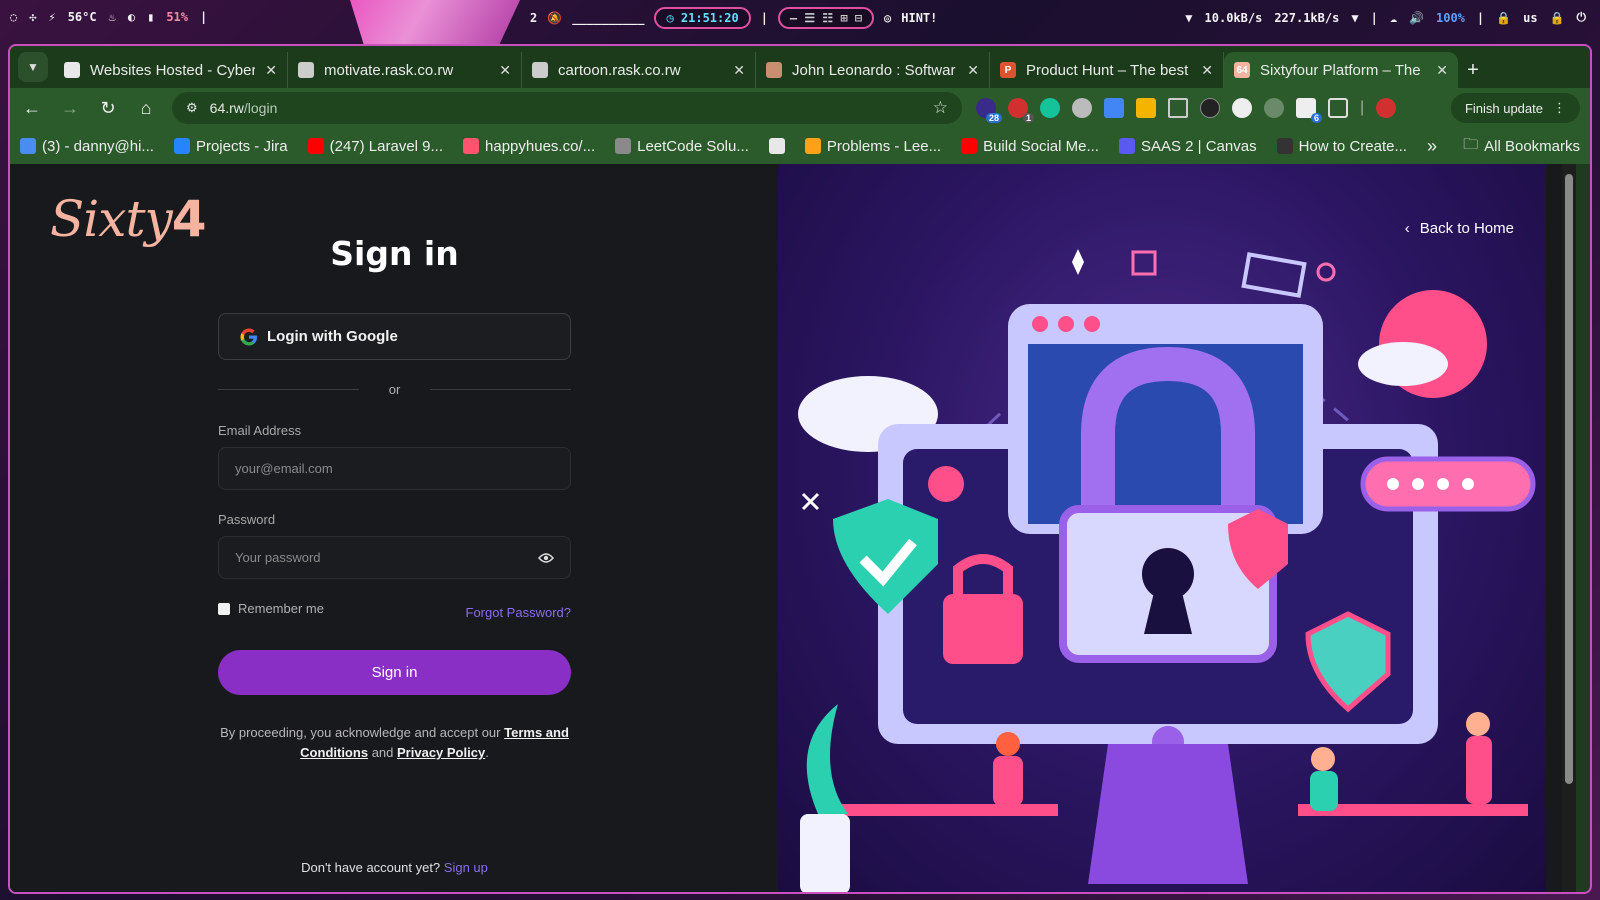 This screenshot has height=900, width=1600. Describe the element at coordinates (940, 108) in the screenshot. I see `bookmark-star-icon: ☆` at that location.